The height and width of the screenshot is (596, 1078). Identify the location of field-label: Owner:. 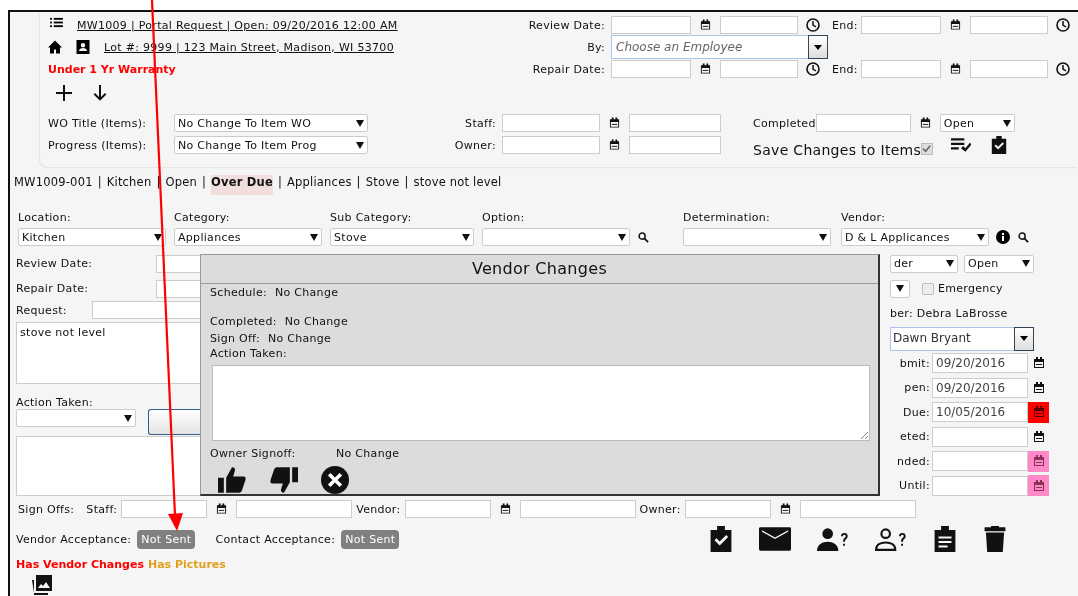
(474, 145).